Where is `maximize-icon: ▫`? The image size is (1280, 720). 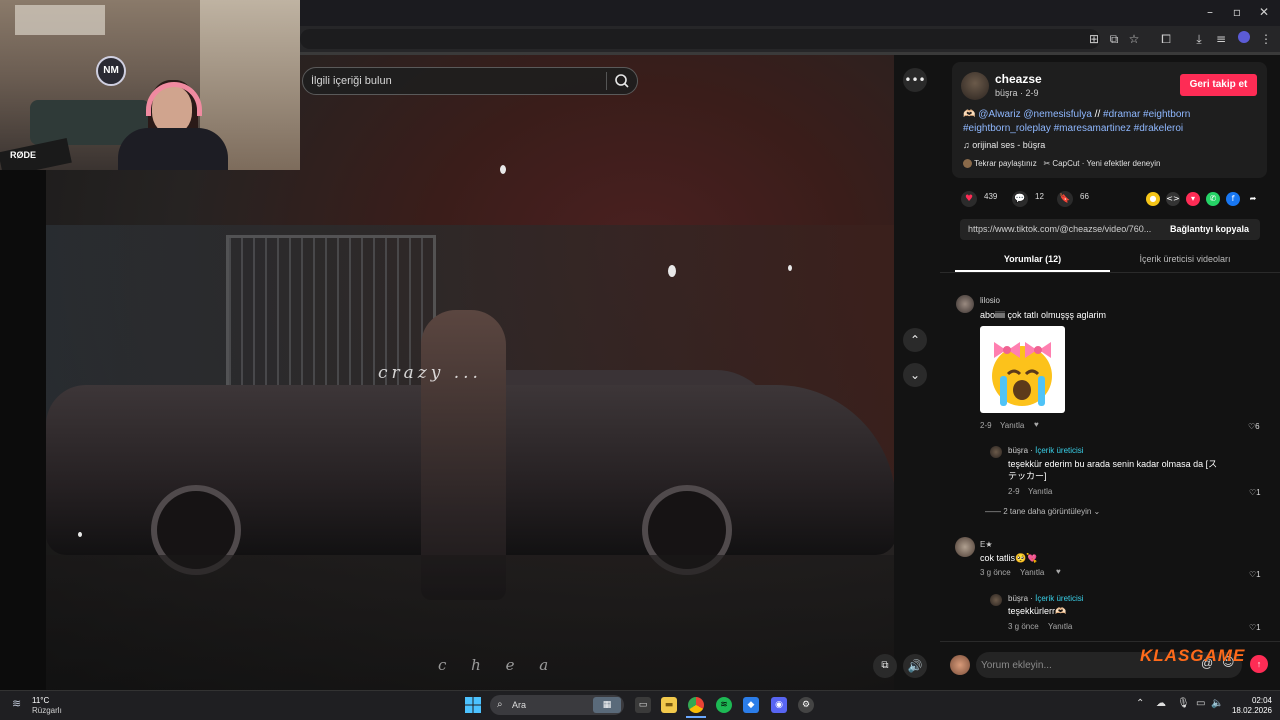 maximize-icon: ▫ is located at coordinates (1237, 12).